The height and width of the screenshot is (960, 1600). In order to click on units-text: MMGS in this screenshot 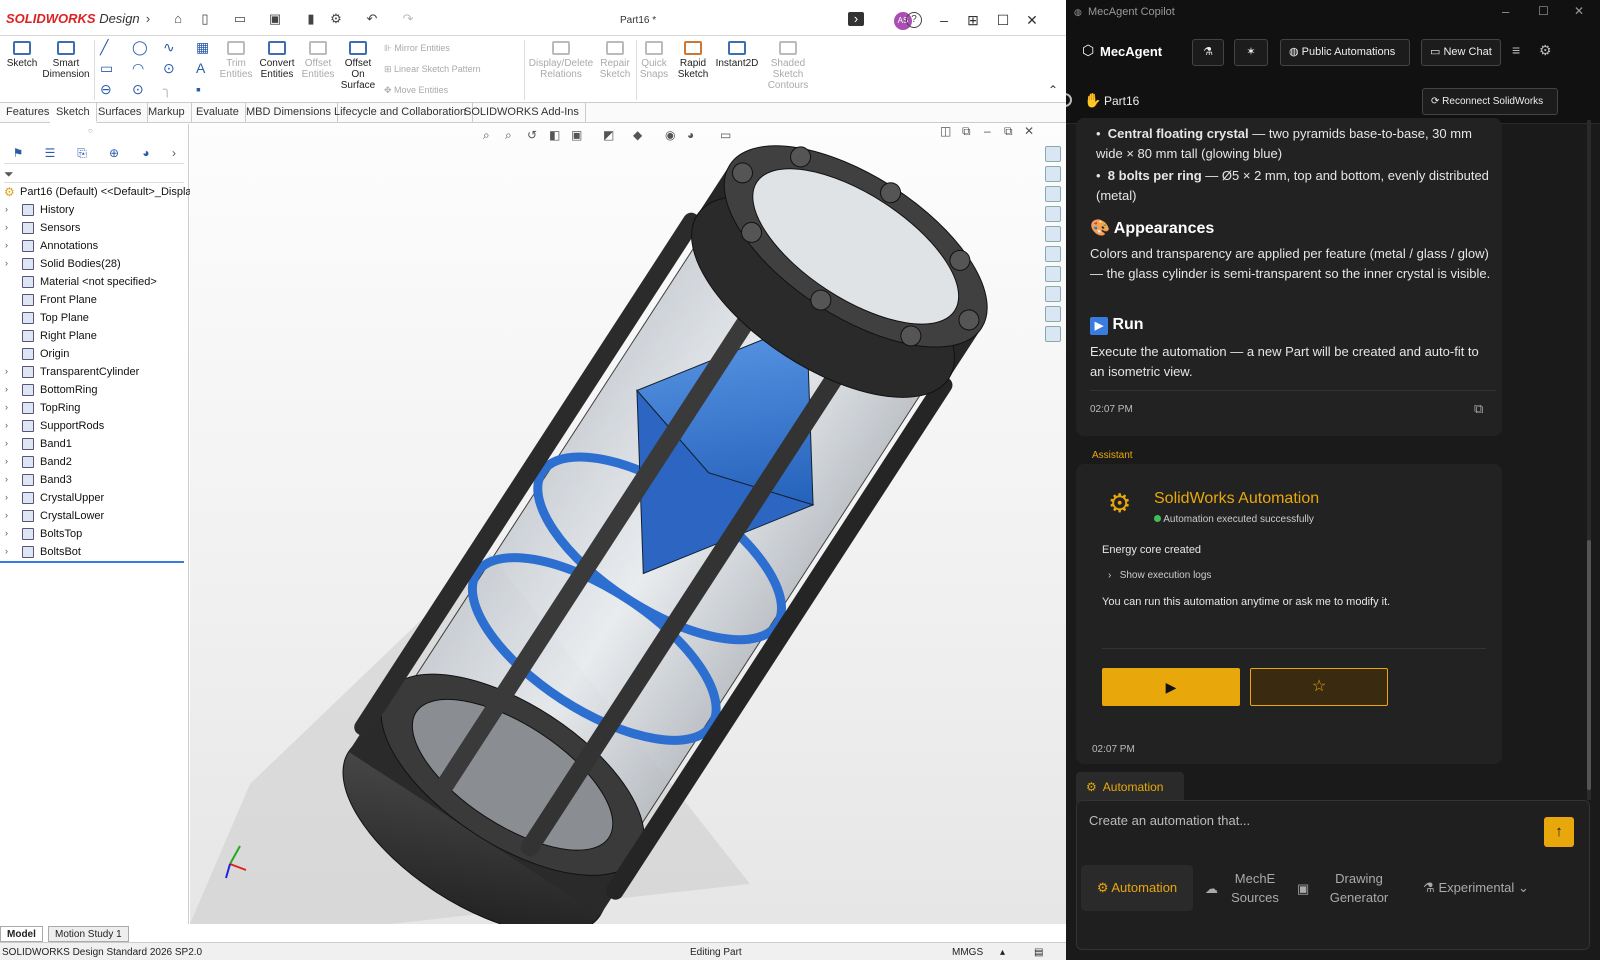, I will do `click(967, 952)`.